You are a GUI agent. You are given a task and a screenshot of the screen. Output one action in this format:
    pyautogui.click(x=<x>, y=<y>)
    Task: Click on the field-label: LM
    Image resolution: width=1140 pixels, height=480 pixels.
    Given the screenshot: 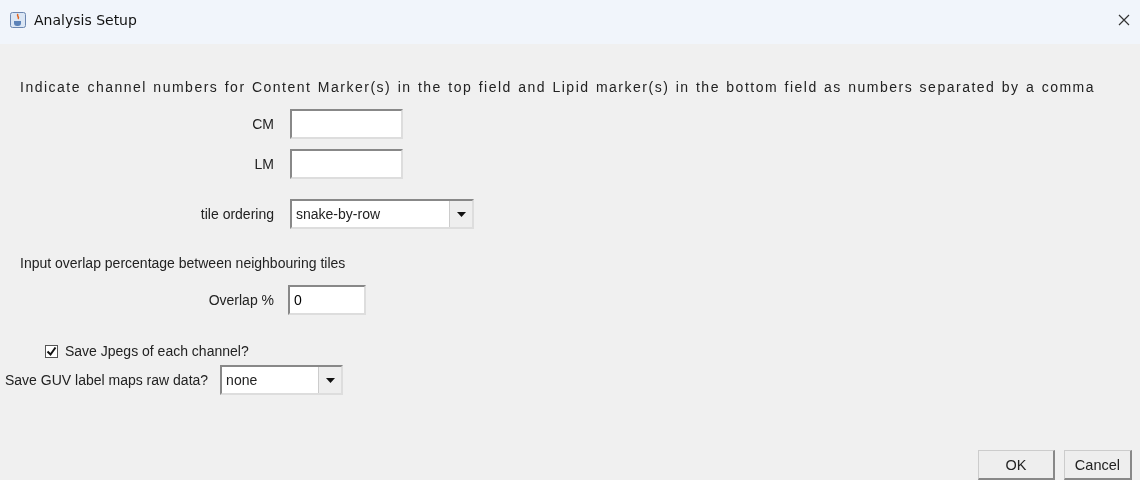 What is the action you would take?
    pyautogui.click(x=263, y=164)
    